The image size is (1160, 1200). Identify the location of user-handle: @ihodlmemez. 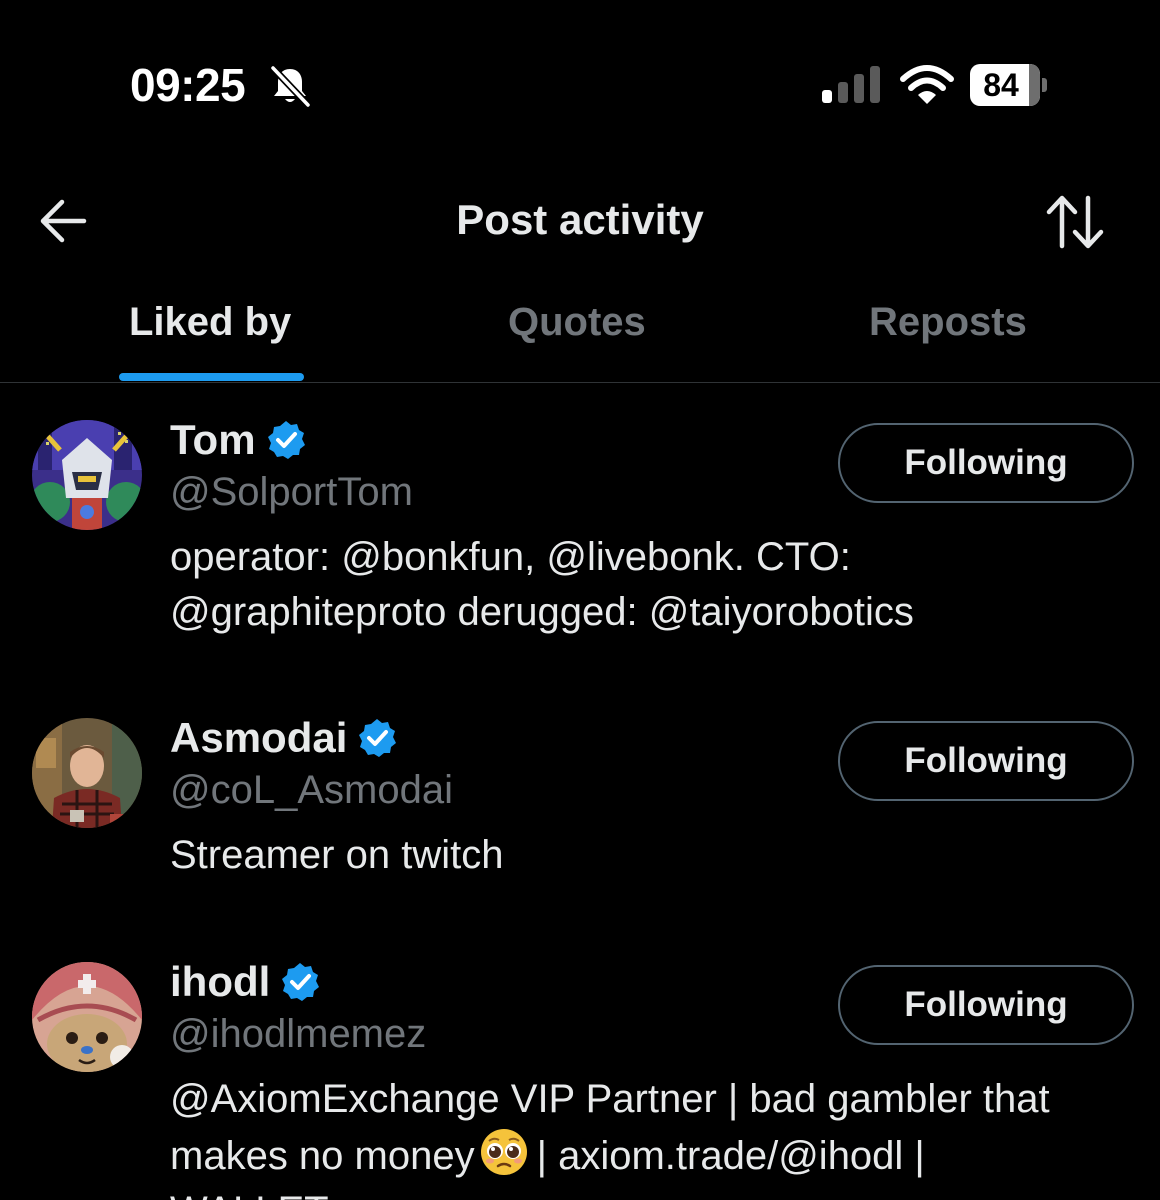
(298, 1034).